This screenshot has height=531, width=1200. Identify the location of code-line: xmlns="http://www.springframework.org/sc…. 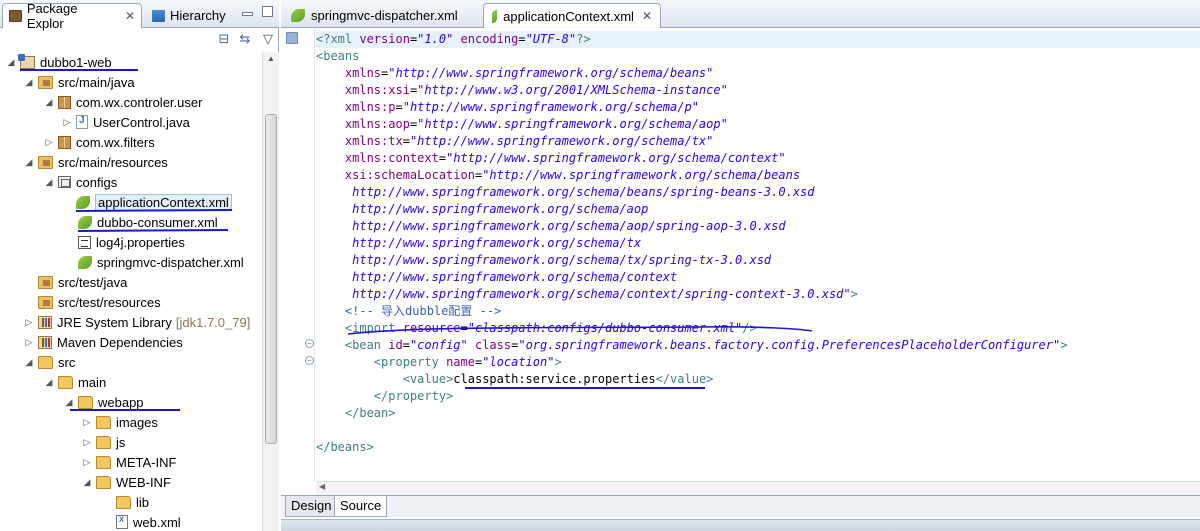
(514, 73).